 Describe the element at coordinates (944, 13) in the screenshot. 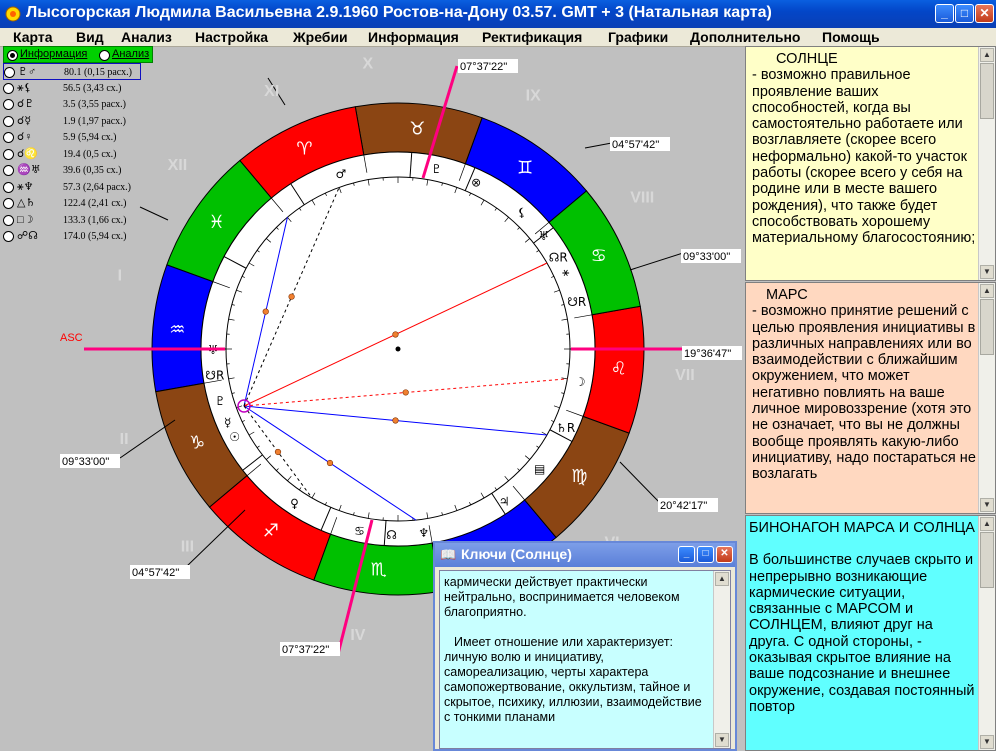

I see `minimize-button: _` at that location.